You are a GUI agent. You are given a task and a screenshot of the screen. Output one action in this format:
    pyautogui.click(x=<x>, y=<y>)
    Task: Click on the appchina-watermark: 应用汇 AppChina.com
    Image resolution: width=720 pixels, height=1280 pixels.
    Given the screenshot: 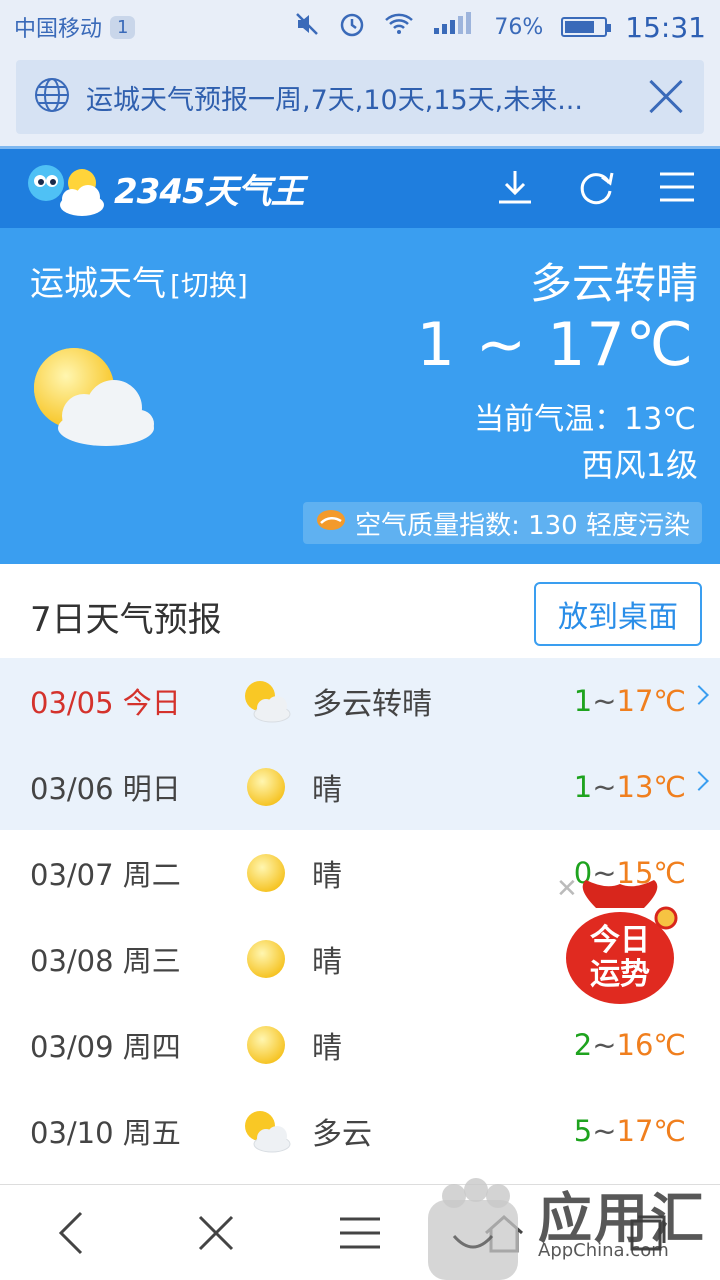 What is the action you would take?
    pyautogui.click(x=574, y=1223)
    